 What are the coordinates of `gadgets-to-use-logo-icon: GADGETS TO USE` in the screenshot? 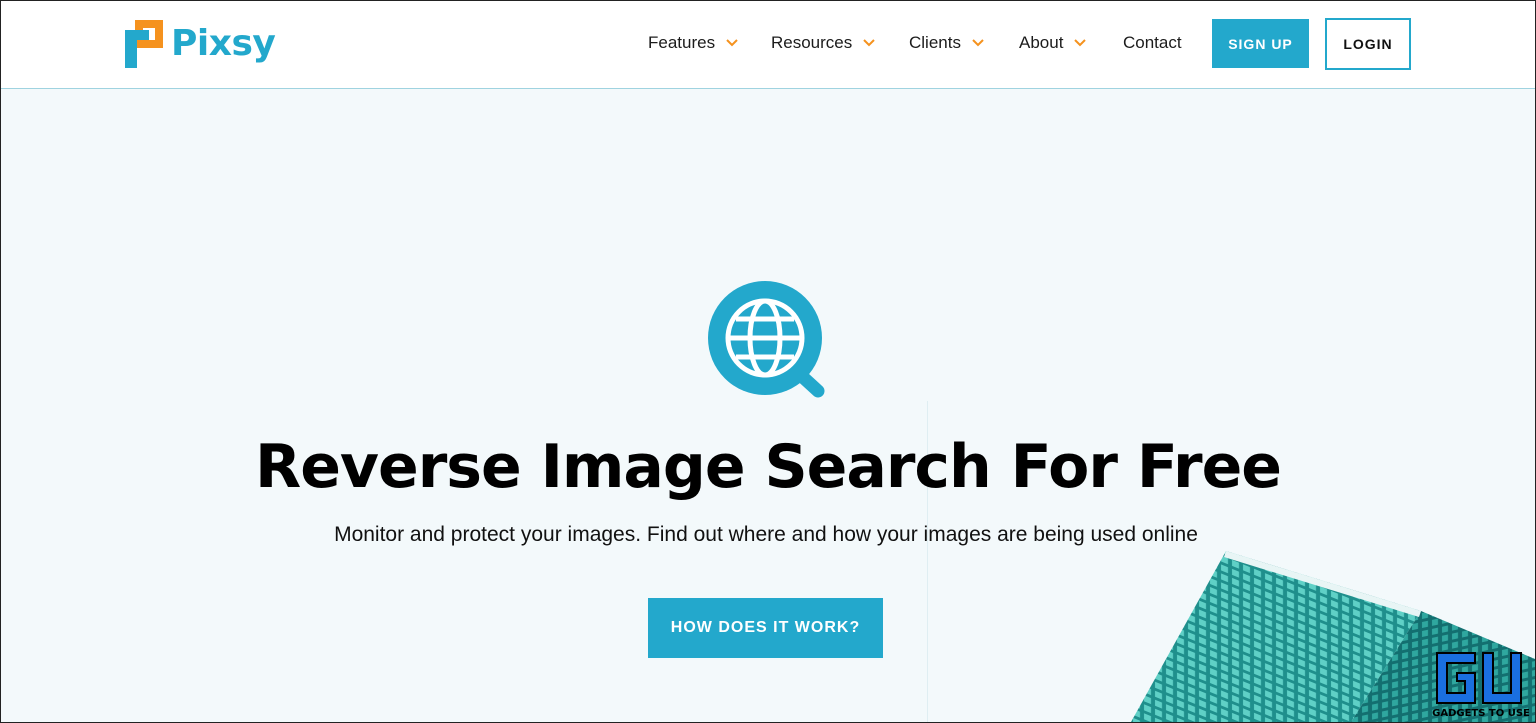 It's located at (1481, 685).